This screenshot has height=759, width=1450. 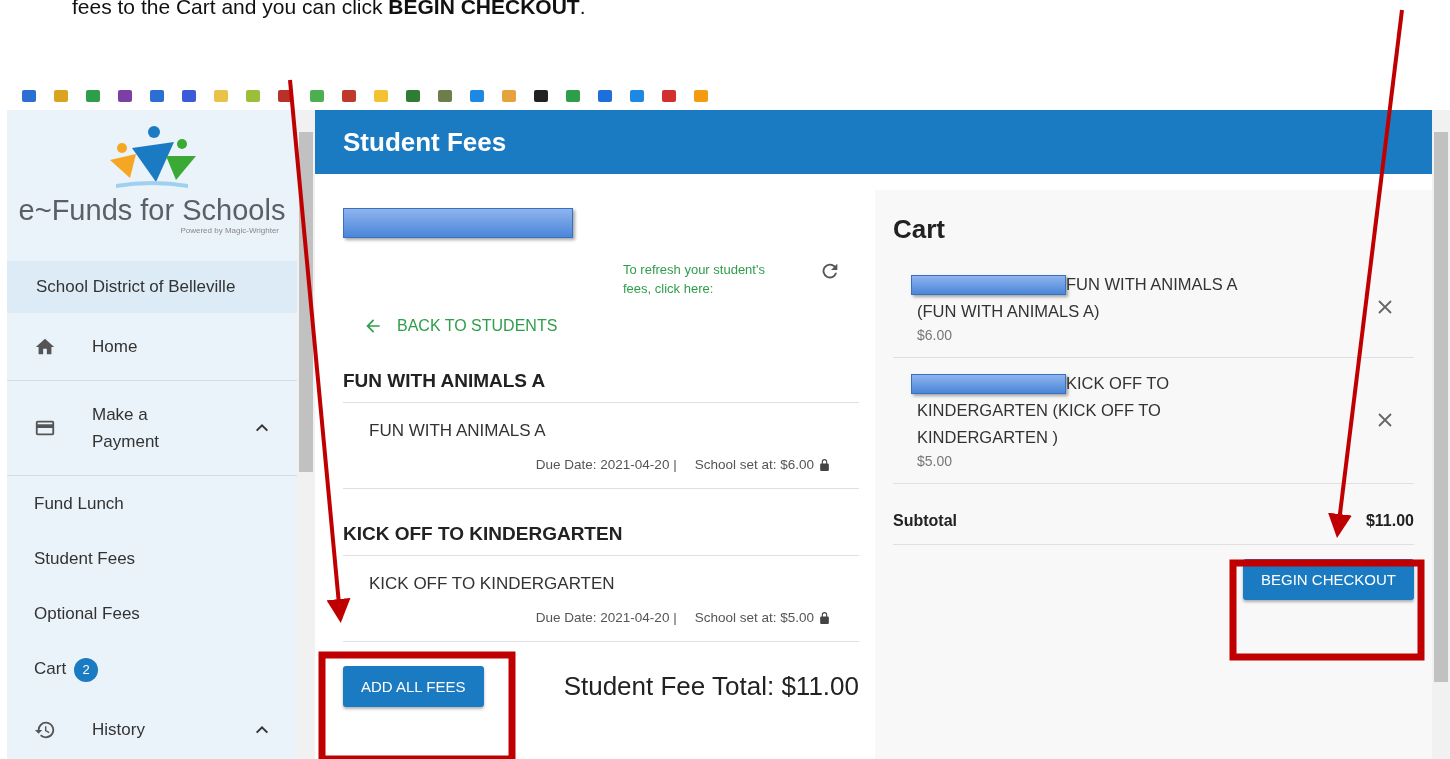 What do you see at coordinates (925, 521) in the screenshot?
I see `subtotal-label: Subtotal` at bounding box center [925, 521].